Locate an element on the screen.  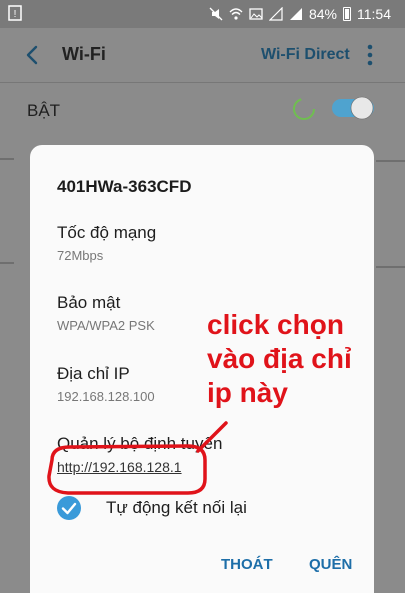
battery-percent: 84% is located at coordinates (322, 14).